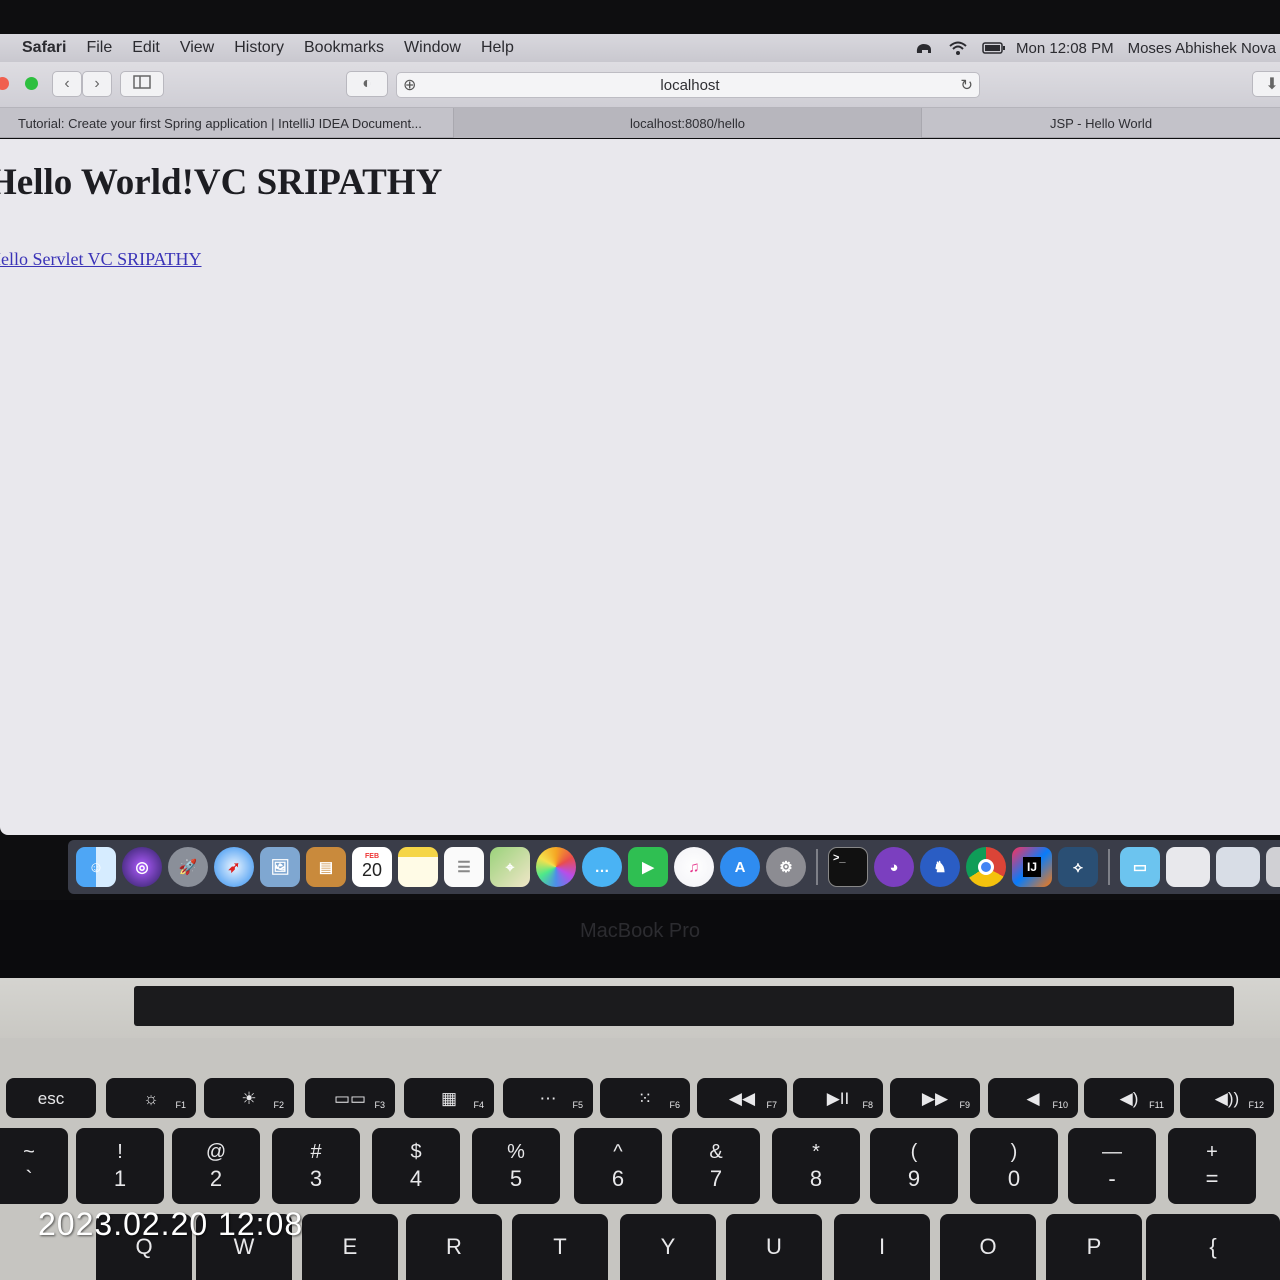 This screenshot has width=1280, height=1280. Describe the element at coordinates (216, 1166) in the screenshot. I see `number-key: @2` at that location.